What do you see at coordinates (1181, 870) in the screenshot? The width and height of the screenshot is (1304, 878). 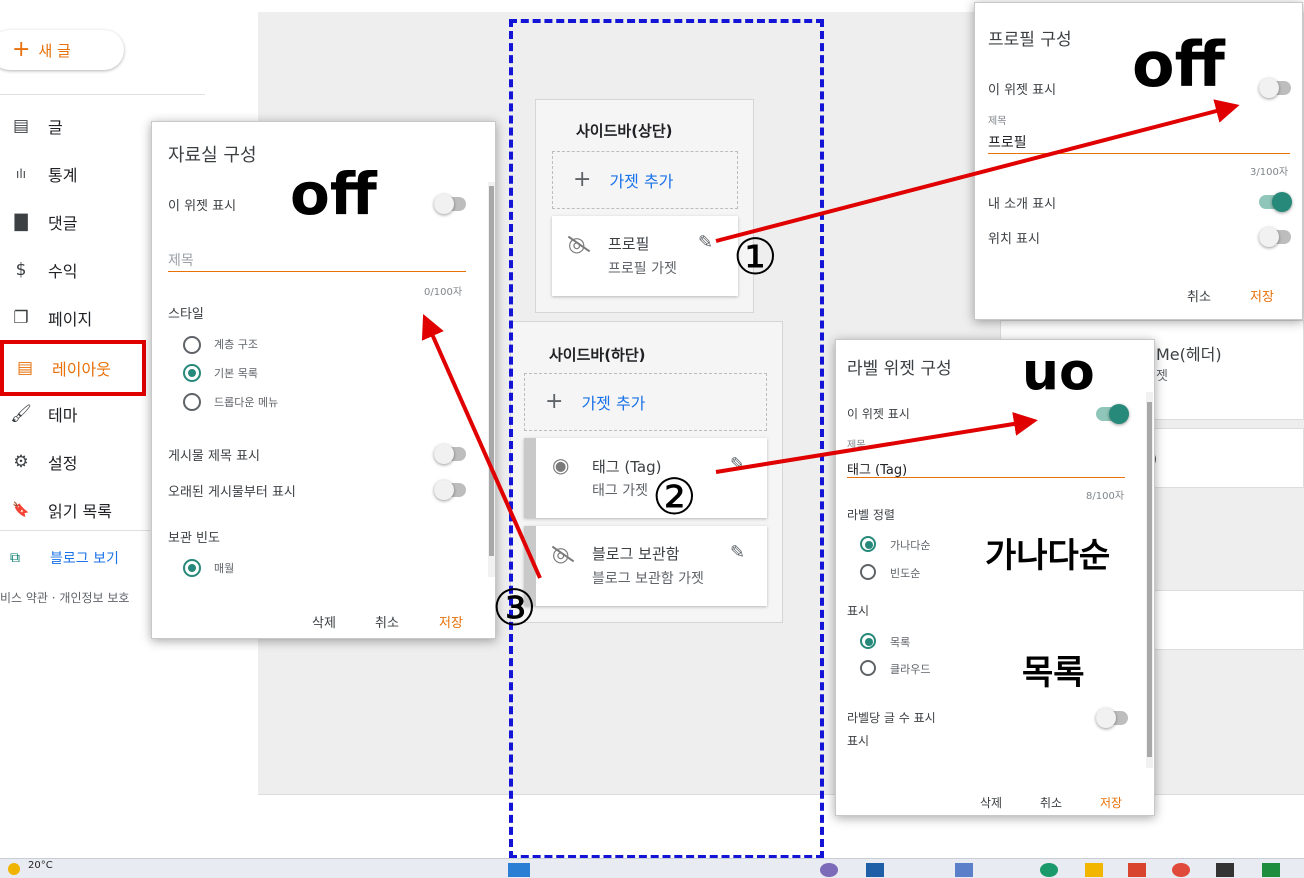 I see `chrome-icon` at bounding box center [1181, 870].